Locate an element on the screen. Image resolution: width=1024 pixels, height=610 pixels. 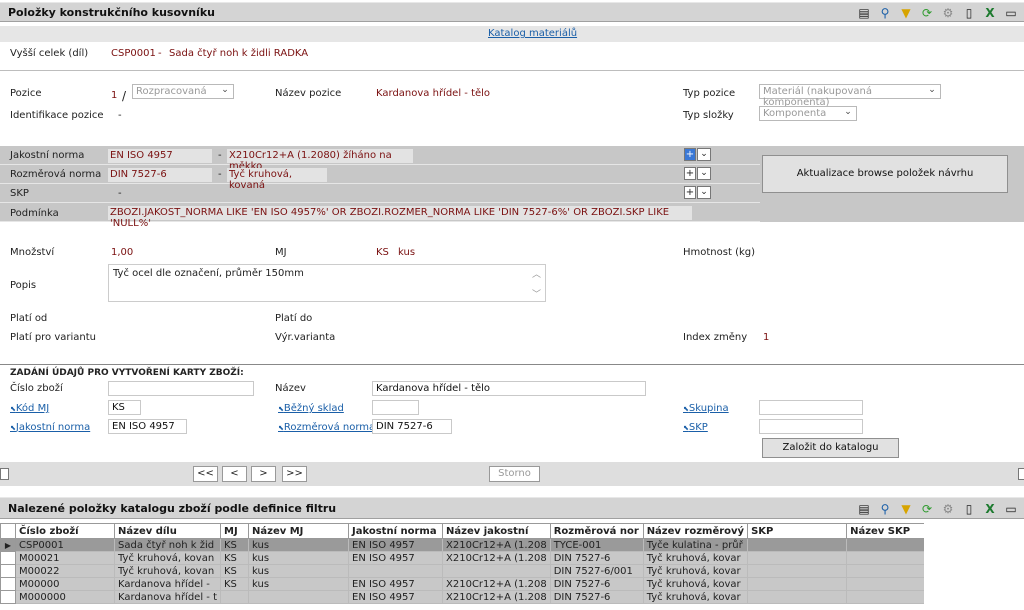
group-link: ⬉Skupina is located at coordinates (706, 408).